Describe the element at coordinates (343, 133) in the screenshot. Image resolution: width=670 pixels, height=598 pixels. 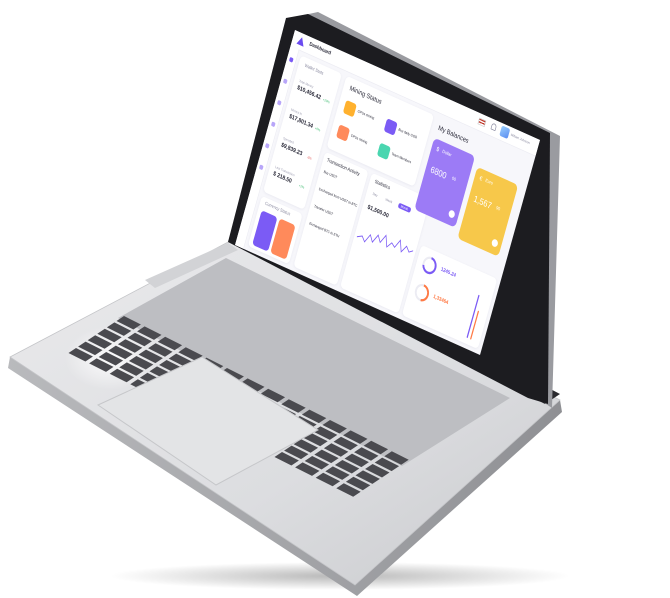
I see `cpu-icon` at that location.